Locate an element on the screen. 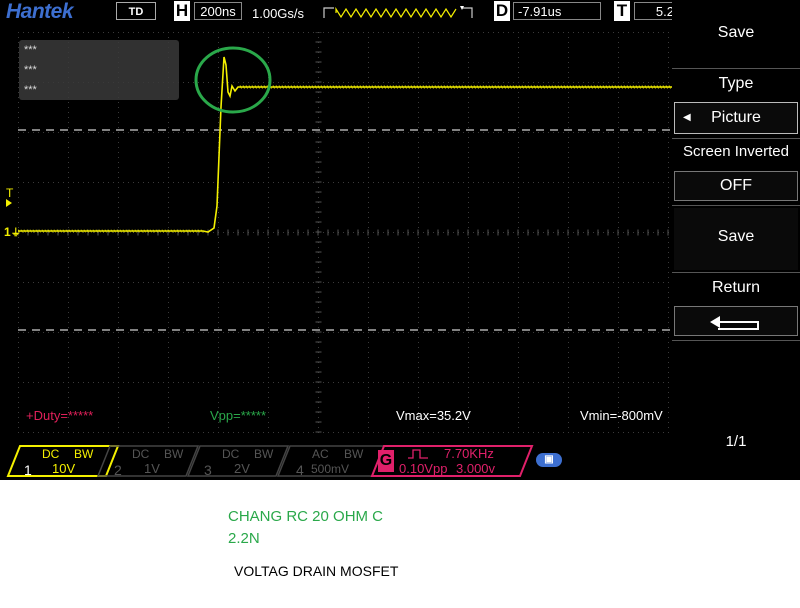 This screenshot has height=608, width=800. info-line-1: *** is located at coordinates (30, 50).